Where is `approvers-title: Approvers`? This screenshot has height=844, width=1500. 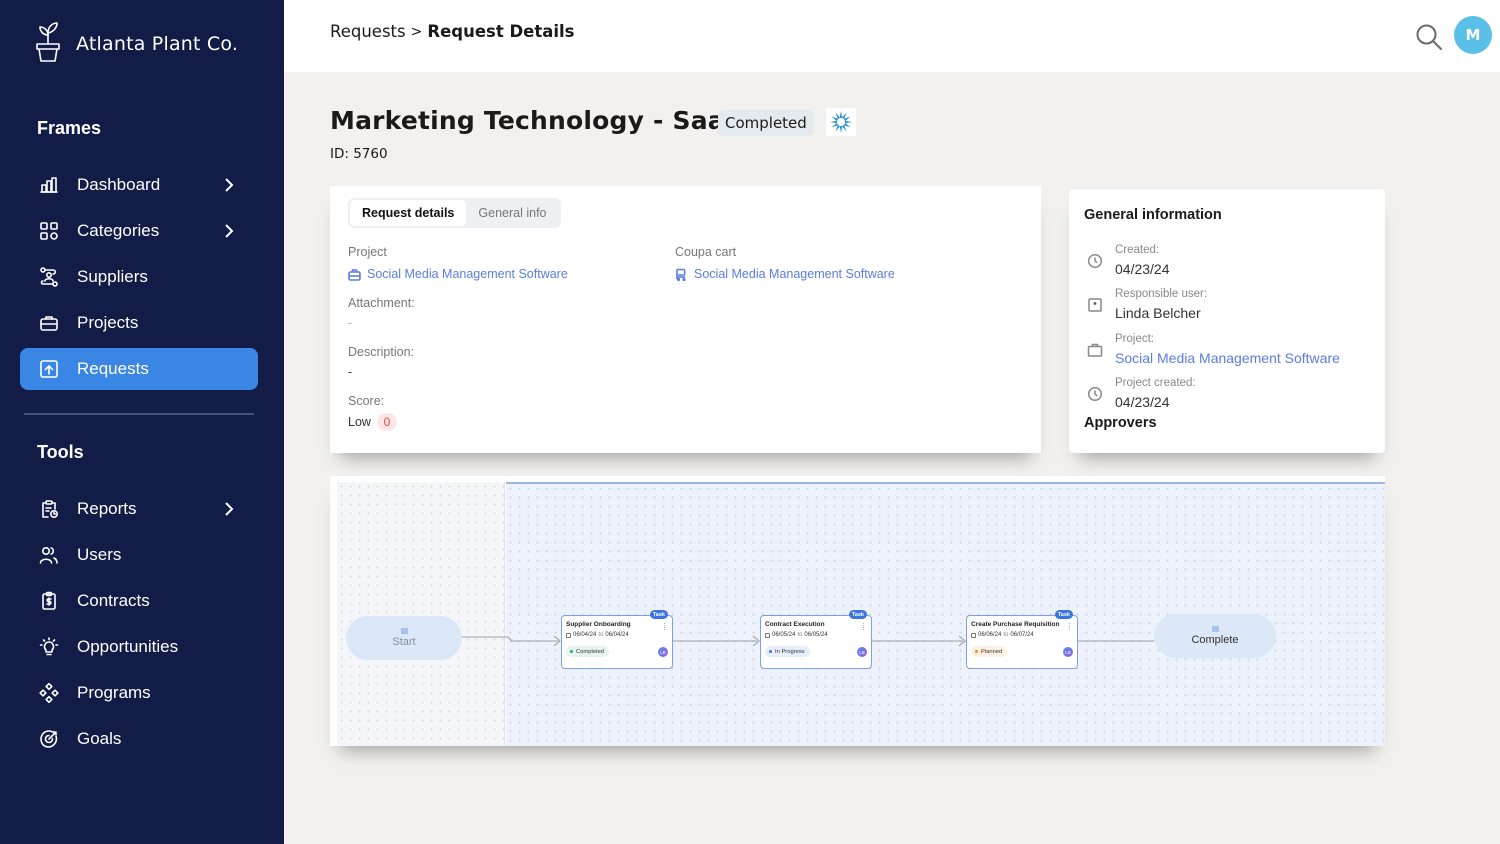
approvers-title: Approvers is located at coordinates (1120, 423).